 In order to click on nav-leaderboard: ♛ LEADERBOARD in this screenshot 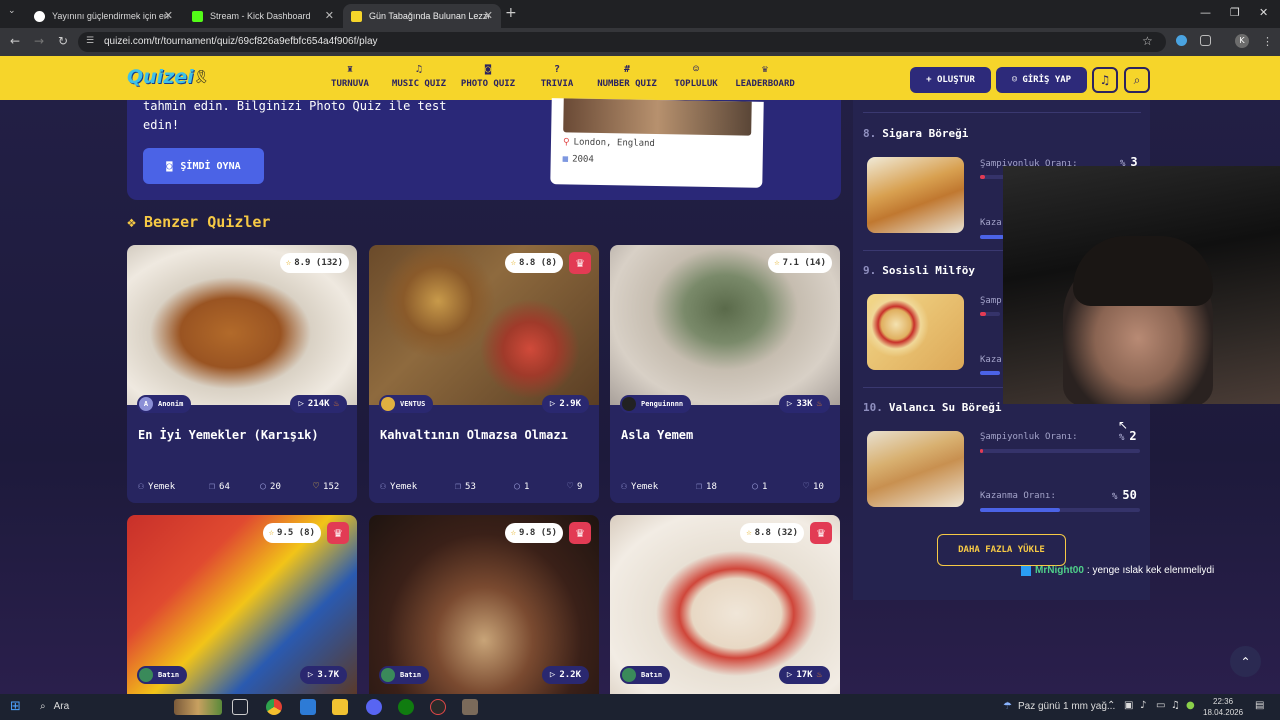, I will do `click(765, 76)`.